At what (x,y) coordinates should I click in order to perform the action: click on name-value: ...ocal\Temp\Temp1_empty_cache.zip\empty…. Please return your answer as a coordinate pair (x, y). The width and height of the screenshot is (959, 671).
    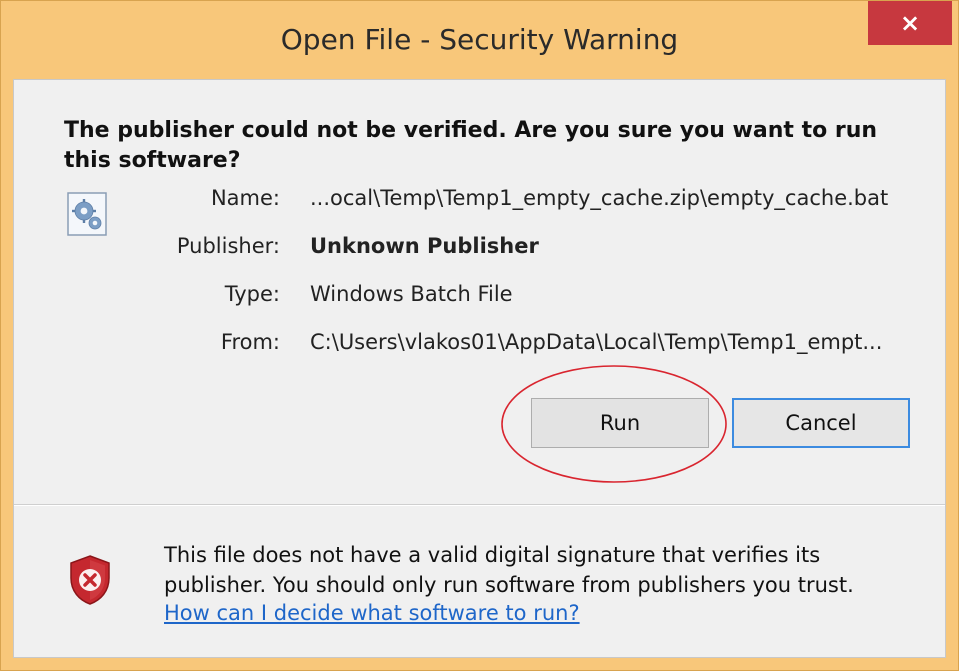
    Looking at the image, I should click on (599, 198).